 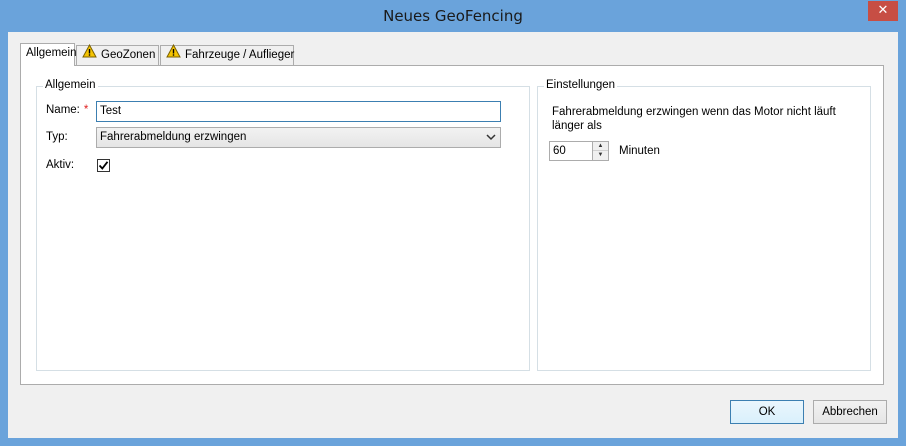 I want to click on type-label: Typ:, so click(x=57, y=137).